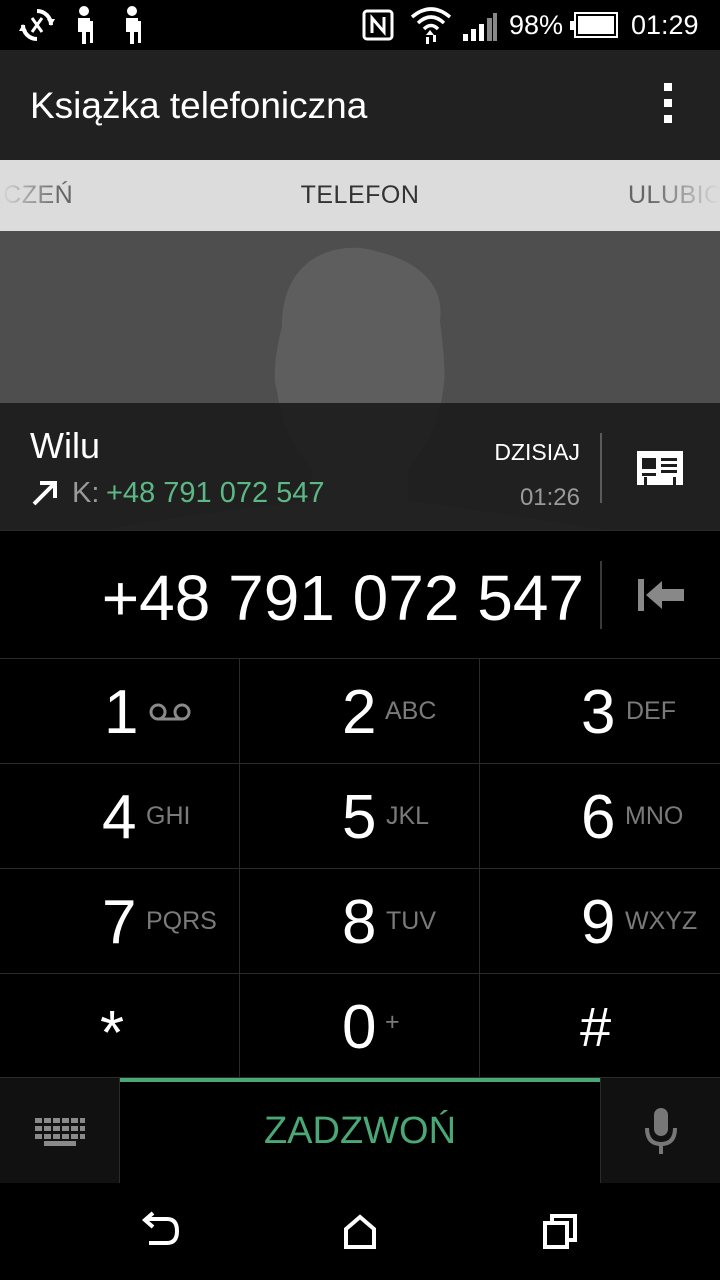 This screenshot has height=1280, width=720. I want to click on overflow-menu-button, so click(668, 105).